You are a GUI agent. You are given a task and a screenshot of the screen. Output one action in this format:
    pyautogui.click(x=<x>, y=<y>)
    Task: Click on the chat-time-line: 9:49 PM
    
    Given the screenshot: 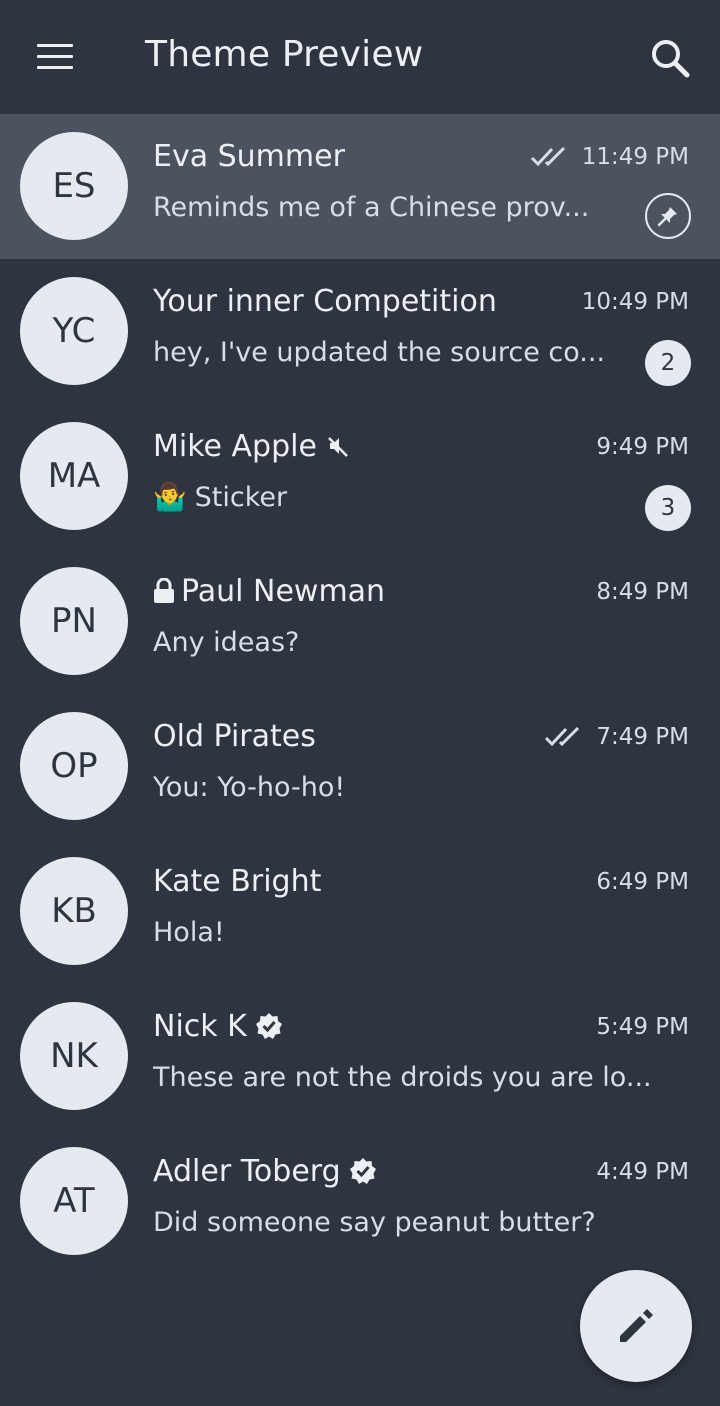 What is the action you would take?
    pyautogui.click(x=642, y=447)
    